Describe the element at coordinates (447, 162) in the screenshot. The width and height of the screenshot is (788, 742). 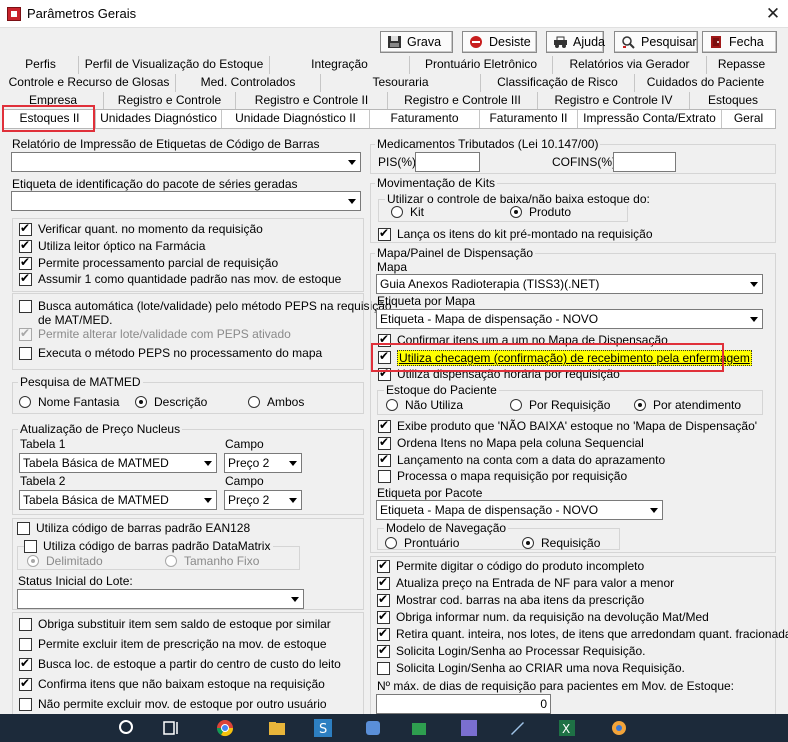
I see `pis-input` at that location.